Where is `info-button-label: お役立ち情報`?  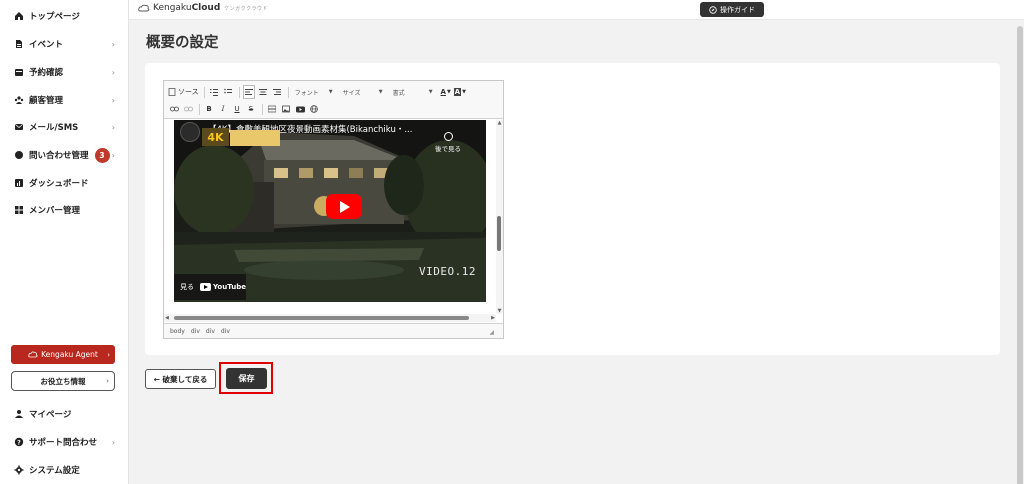 info-button-label: お役立ち情報 is located at coordinates (63, 381).